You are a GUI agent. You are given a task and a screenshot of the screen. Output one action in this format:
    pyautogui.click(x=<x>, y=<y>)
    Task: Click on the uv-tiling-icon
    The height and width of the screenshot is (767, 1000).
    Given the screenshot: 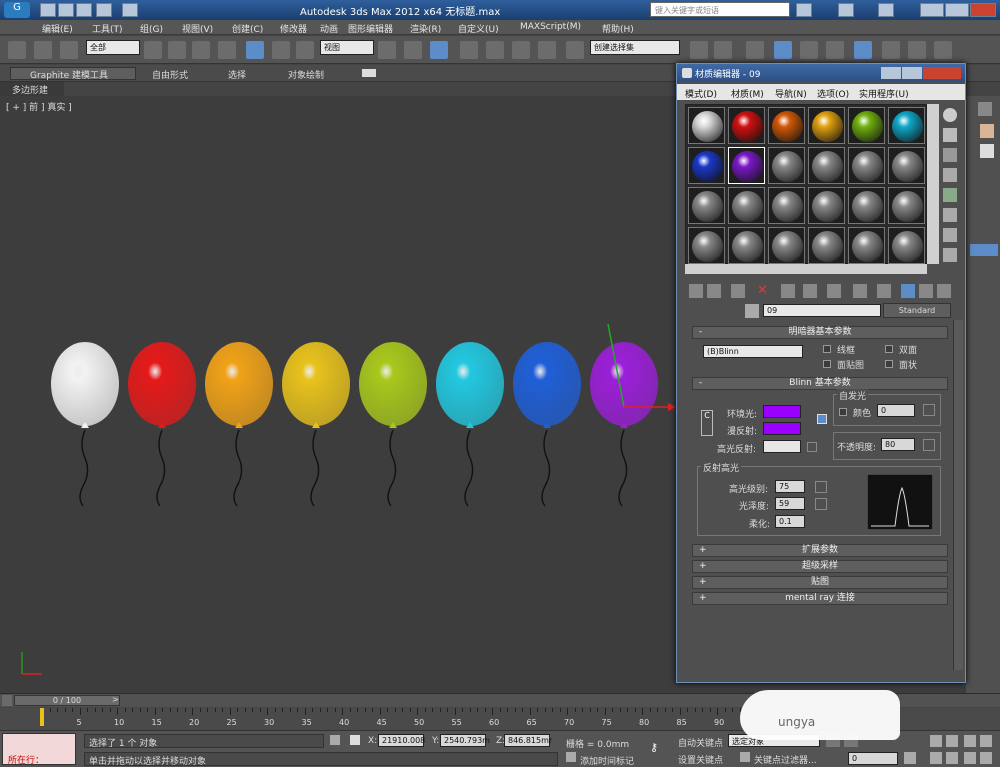 What is the action you would take?
    pyautogui.click(x=950, y=175)
    